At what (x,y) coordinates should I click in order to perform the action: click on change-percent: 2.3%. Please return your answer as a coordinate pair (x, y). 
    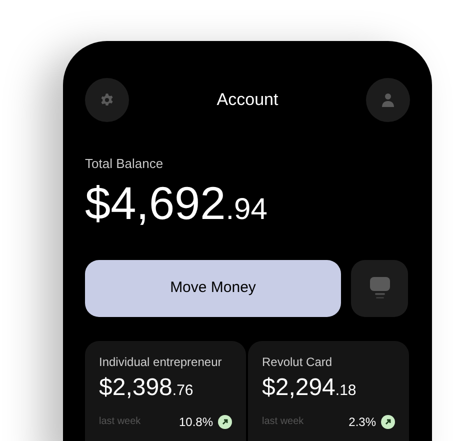
    Looking at the image, I should click on (362, 422).